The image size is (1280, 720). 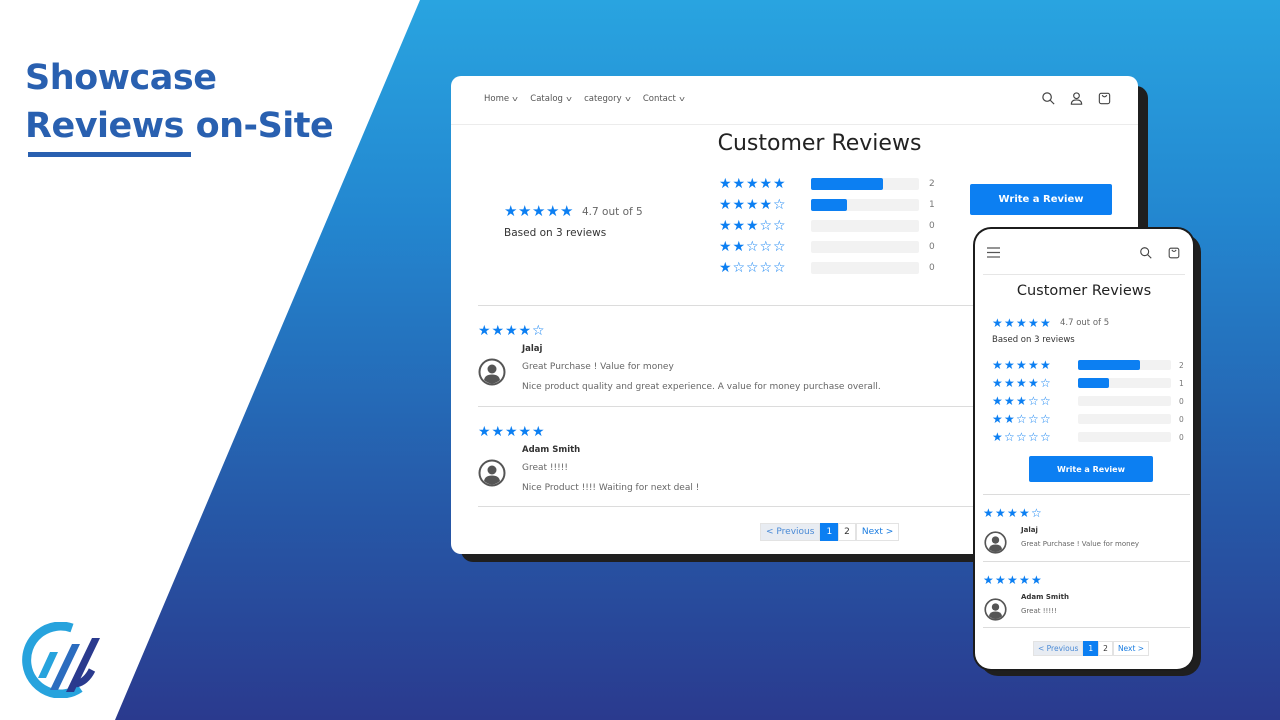 I want to click on review-item: ★ ★ ★ ★ ★ Adam Smith Great !!!!!, so click(x=1086, y=594).